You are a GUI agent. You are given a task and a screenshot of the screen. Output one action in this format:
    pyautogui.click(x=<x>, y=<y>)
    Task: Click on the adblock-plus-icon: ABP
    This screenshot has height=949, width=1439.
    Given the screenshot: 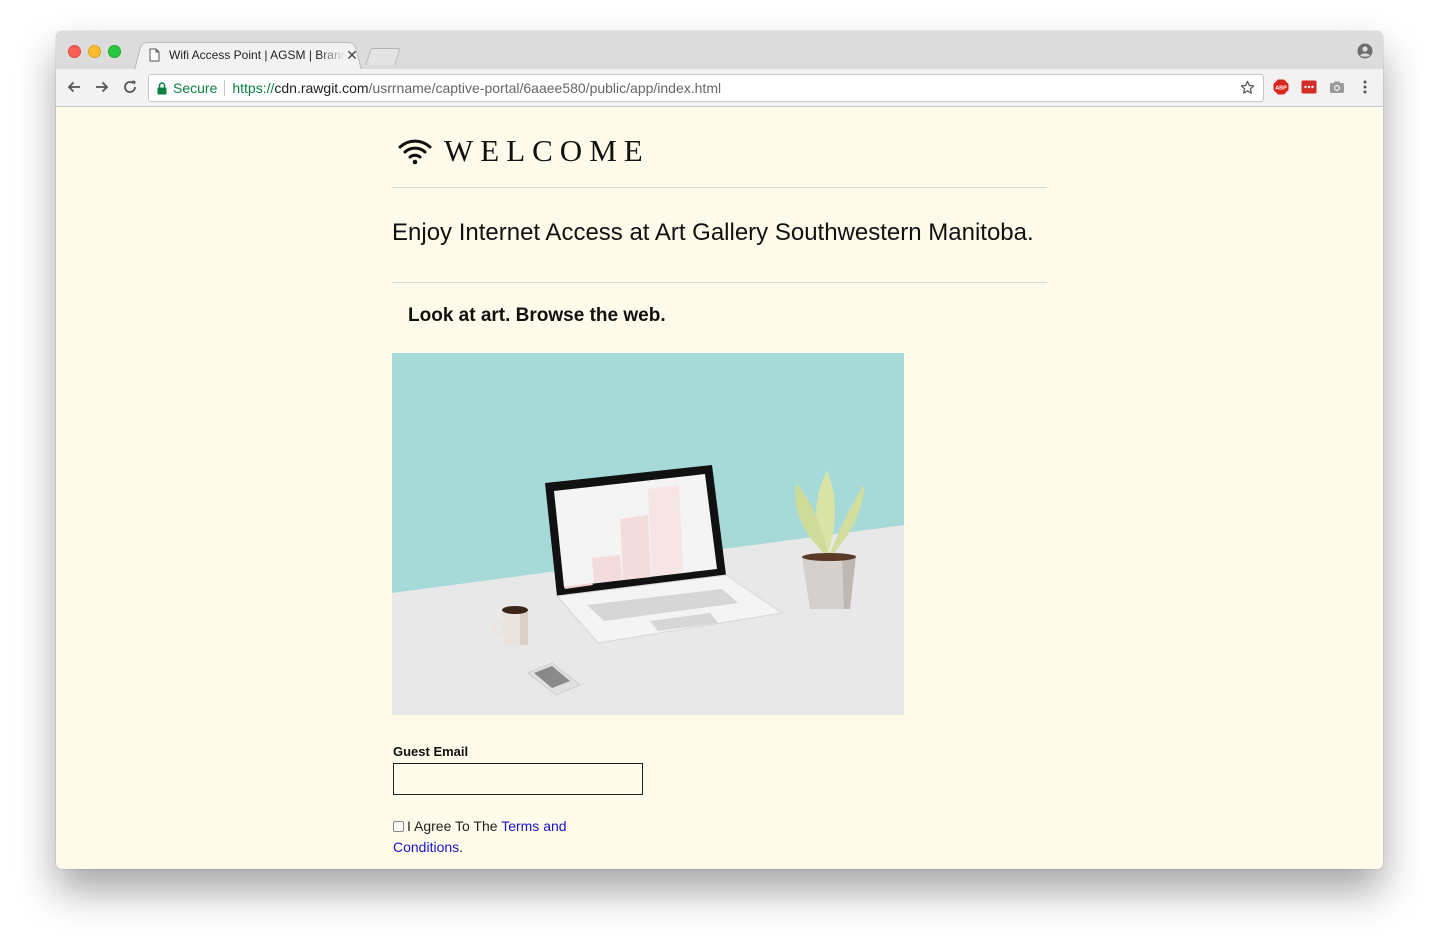 What is the action you would take?
    pyautogui.click(x=1281, y=87)
    